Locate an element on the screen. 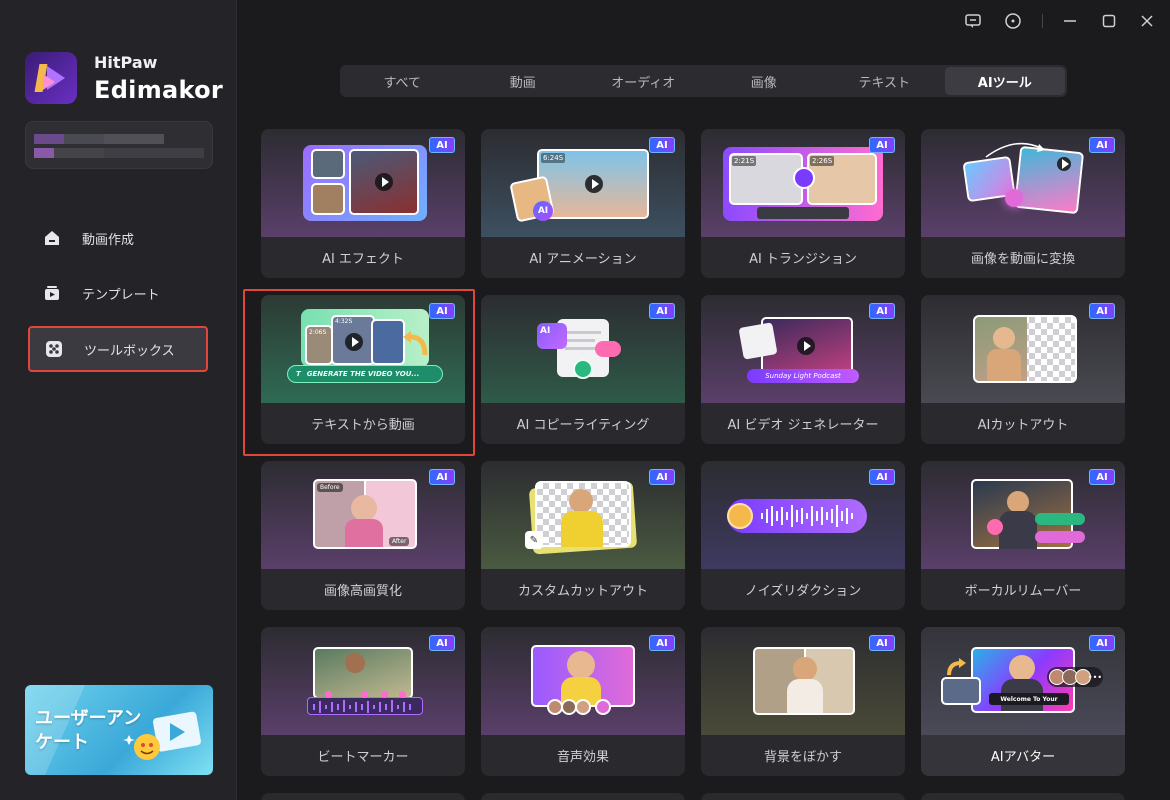  tool-card-noise-reduction: AI ノイズリダクション is located at coordinates (803, 535).